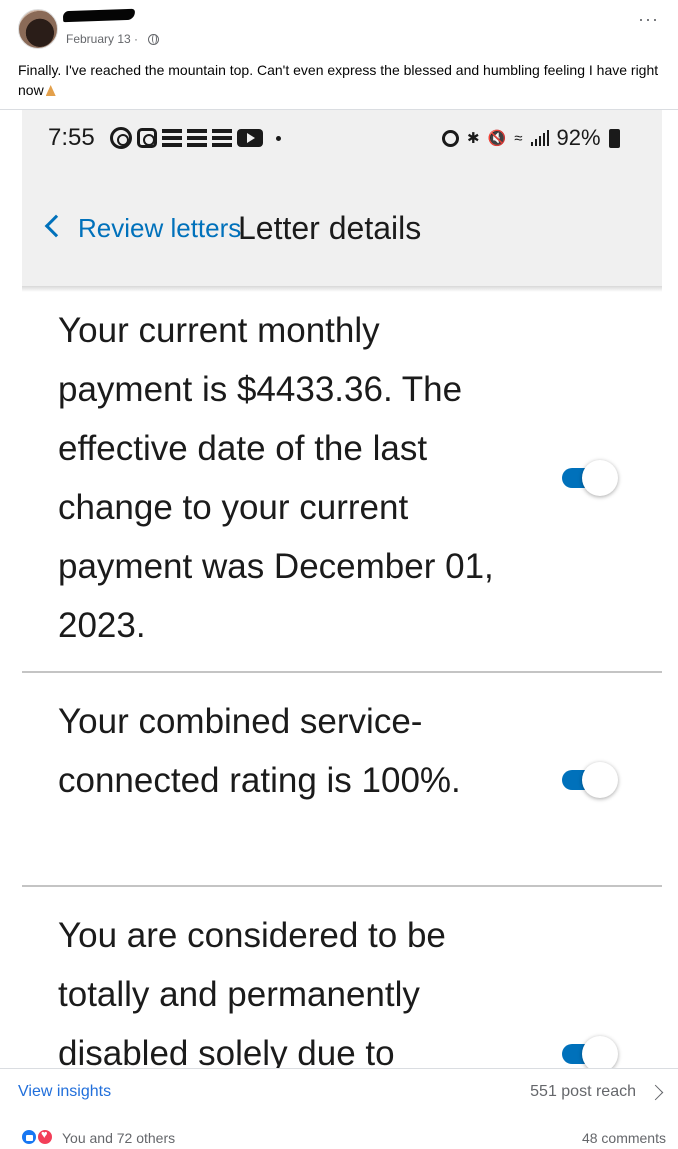 Image resolution: width=678 pixels, height=1149 pixels. I want to click on back-review-letters-link: Review letters, so click(159, 228).